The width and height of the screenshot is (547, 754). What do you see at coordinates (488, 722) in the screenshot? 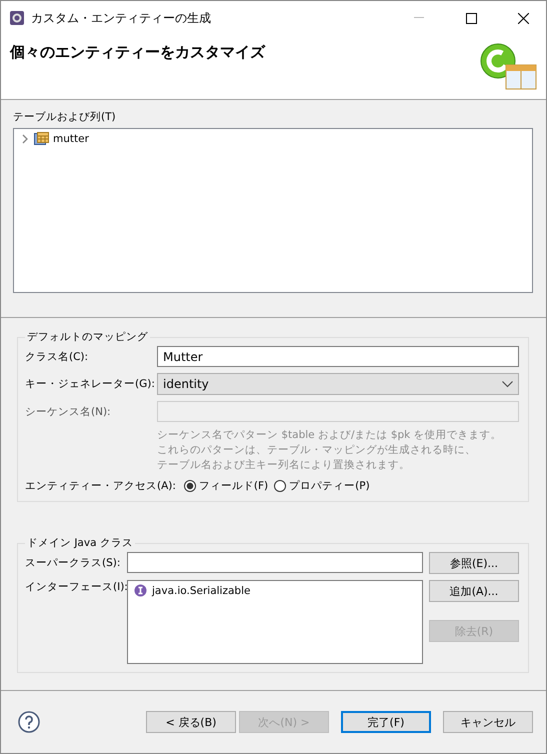
I see `dialog-button: キャンセル` at bounding box center [488, 722].